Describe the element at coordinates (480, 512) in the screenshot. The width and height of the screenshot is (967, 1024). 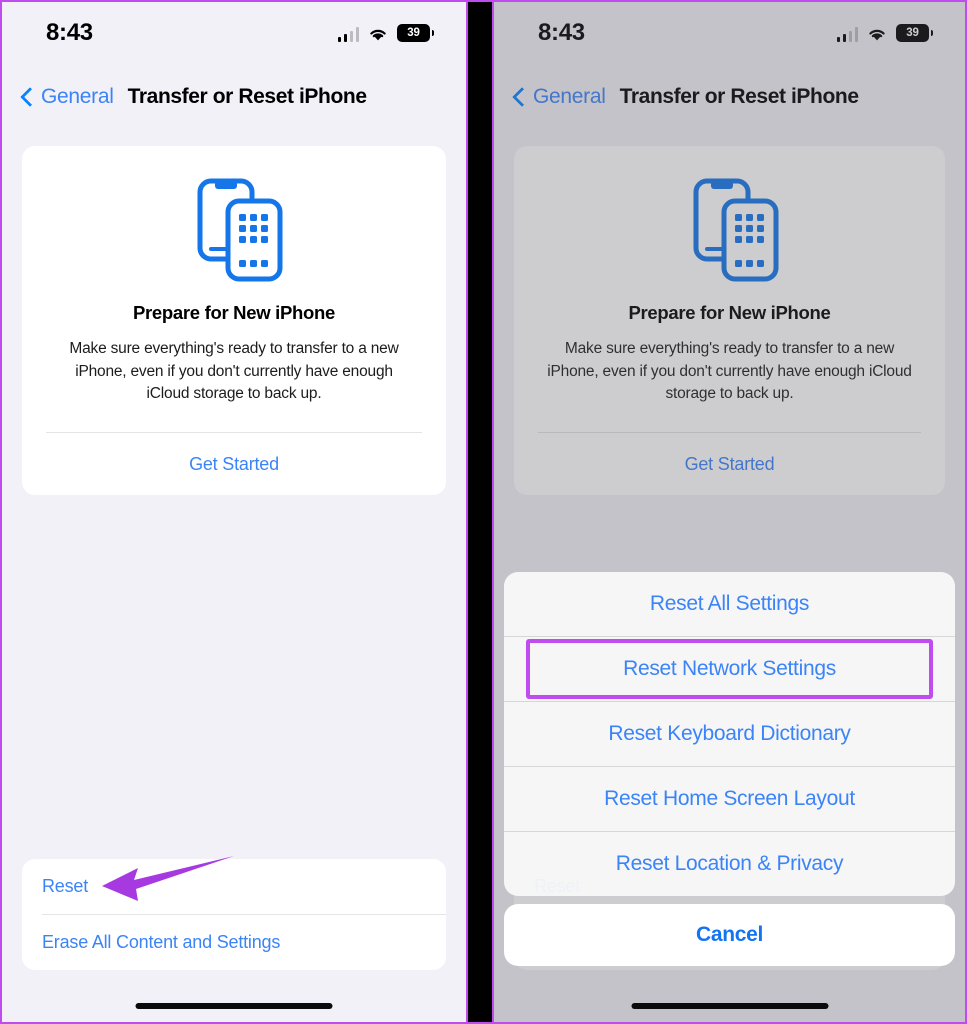
I see `panel-separator` at that location.